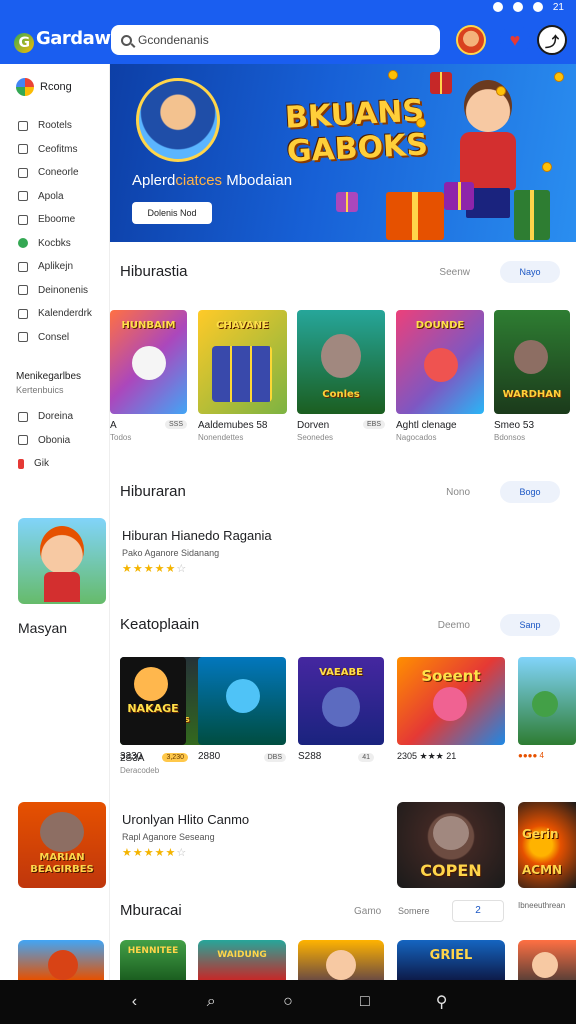 This screenshot has width=576, height=1024. Describe the element at coordinates (171, 553) in the screenshot. I see `featured-app-subtitle: Pako Aganore Sidanang` at that location.